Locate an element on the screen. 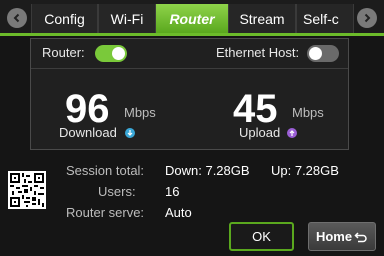 This screenshot has height=256, width=384. qr-code is located at coordinates (27, 190).